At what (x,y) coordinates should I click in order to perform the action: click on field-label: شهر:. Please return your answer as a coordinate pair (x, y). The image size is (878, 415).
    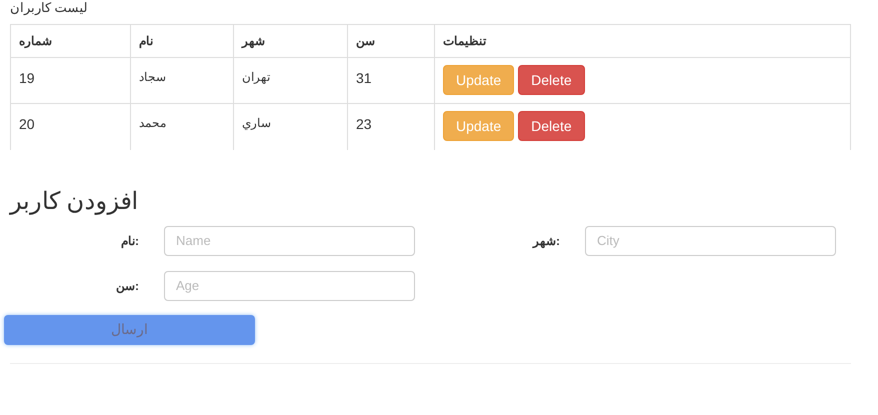
    Looking at the image, I should click on (546, 241).